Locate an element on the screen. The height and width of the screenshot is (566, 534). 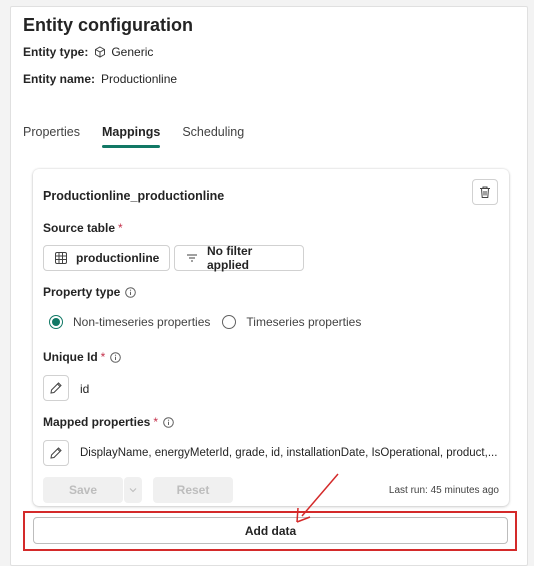
delete-icon is located at coordinates (485, 192).